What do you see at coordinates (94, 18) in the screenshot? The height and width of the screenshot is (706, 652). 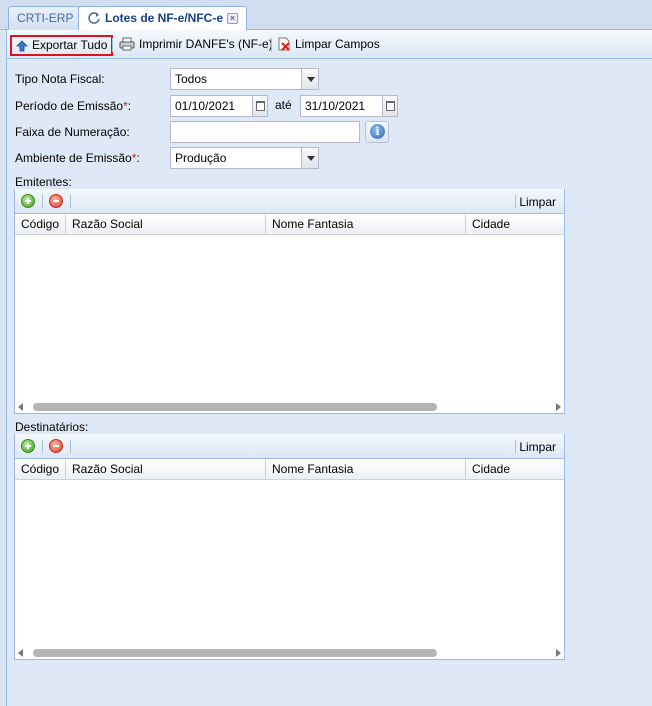 I see `refresh-icon` at bounding box center [94, 18].